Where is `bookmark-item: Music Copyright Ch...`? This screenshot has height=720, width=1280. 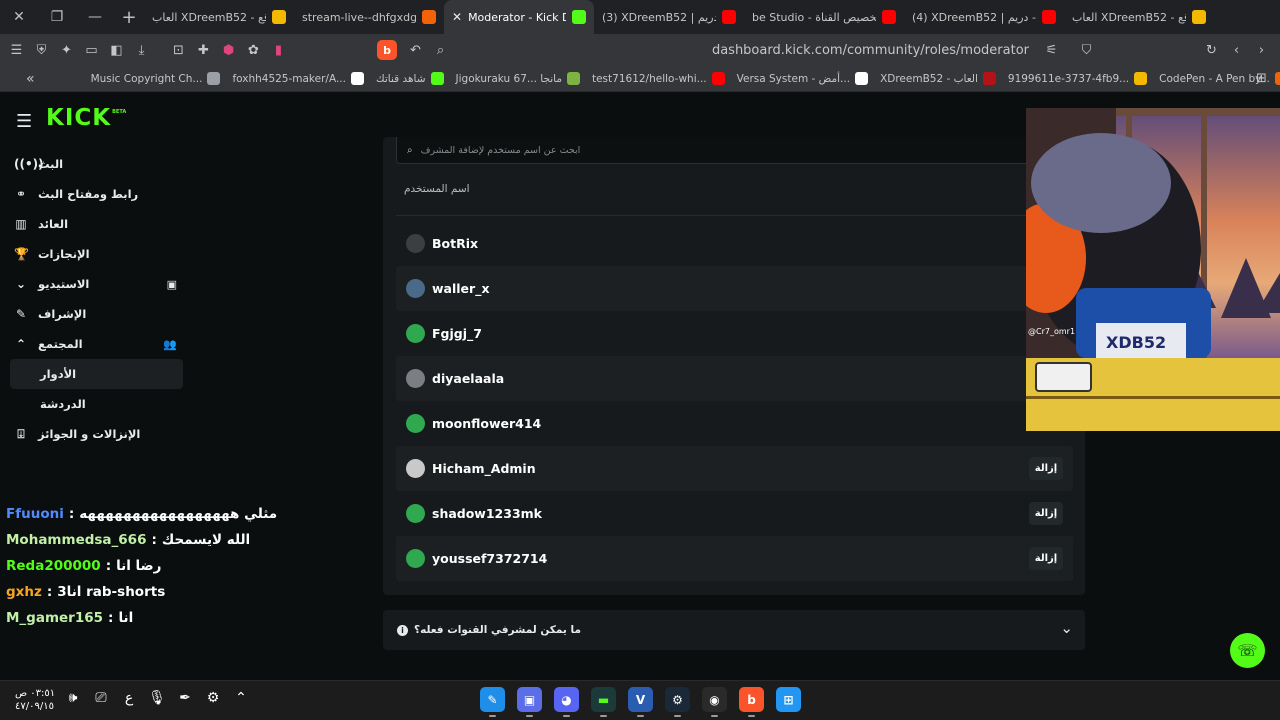
bookmark-item: Music Copyright Ch... is located at coordinates (162, 78).